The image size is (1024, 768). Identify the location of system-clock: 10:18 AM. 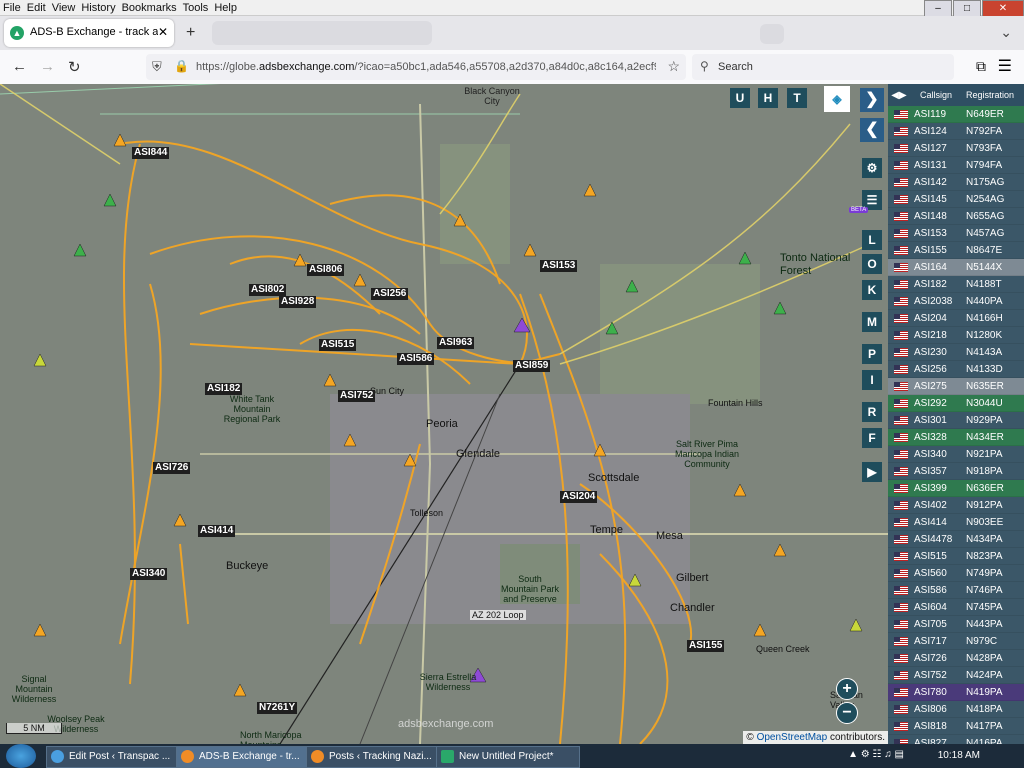
(959, 755).